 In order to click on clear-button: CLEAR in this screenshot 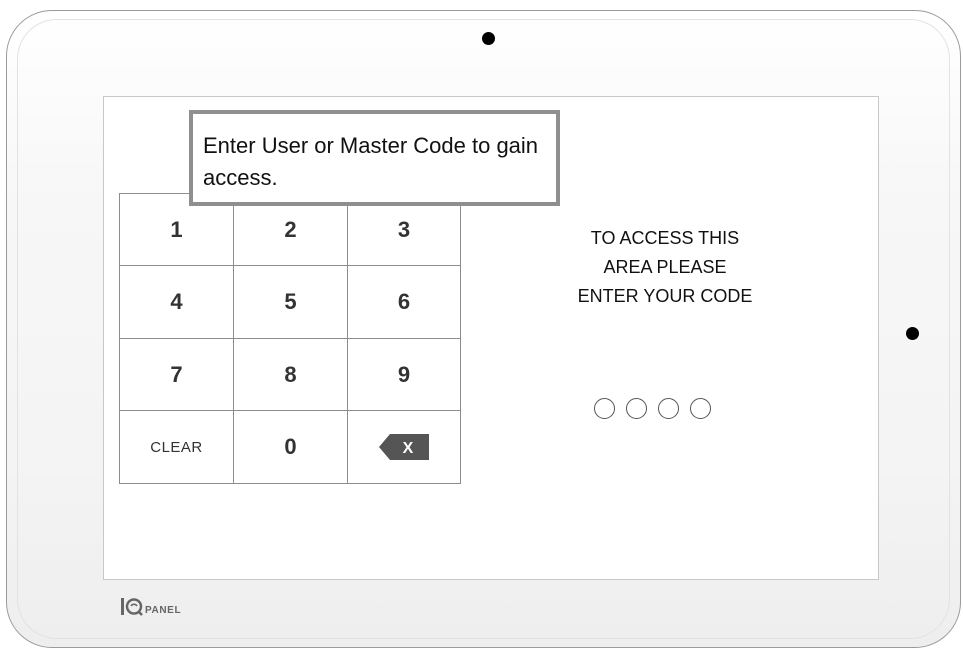, I will do `click(177, 447)`.